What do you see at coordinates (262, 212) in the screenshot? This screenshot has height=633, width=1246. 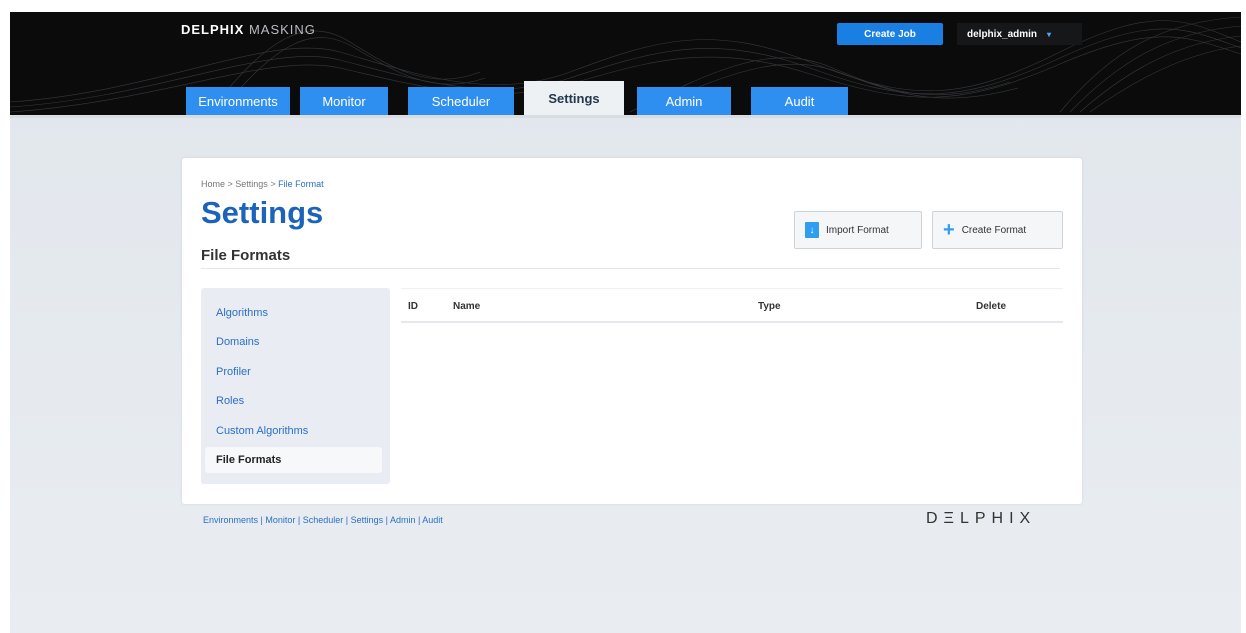 I see `page-title: Settings` at bounding box center [262, 212].